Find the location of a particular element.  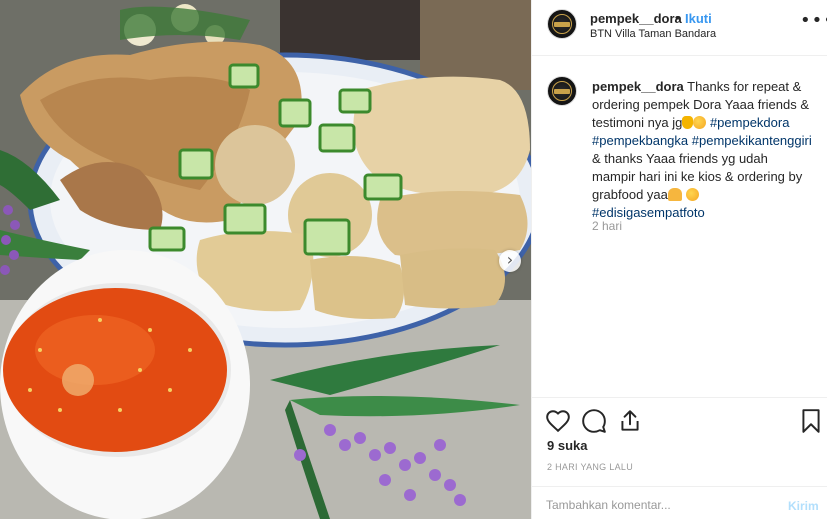

follow-button: Ikuti is located at coordinates (698, 18).